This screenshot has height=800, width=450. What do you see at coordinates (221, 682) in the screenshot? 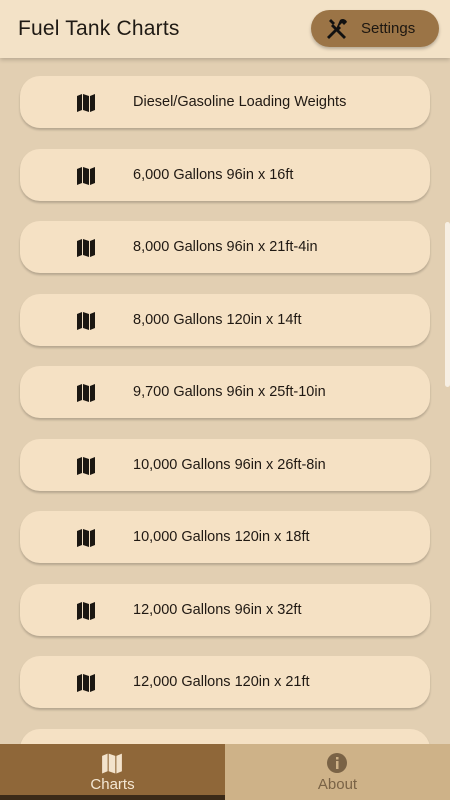
I see `chart-item-label: 12,000 Gallons 120in x 21ft` at bounding box center [221, 682].